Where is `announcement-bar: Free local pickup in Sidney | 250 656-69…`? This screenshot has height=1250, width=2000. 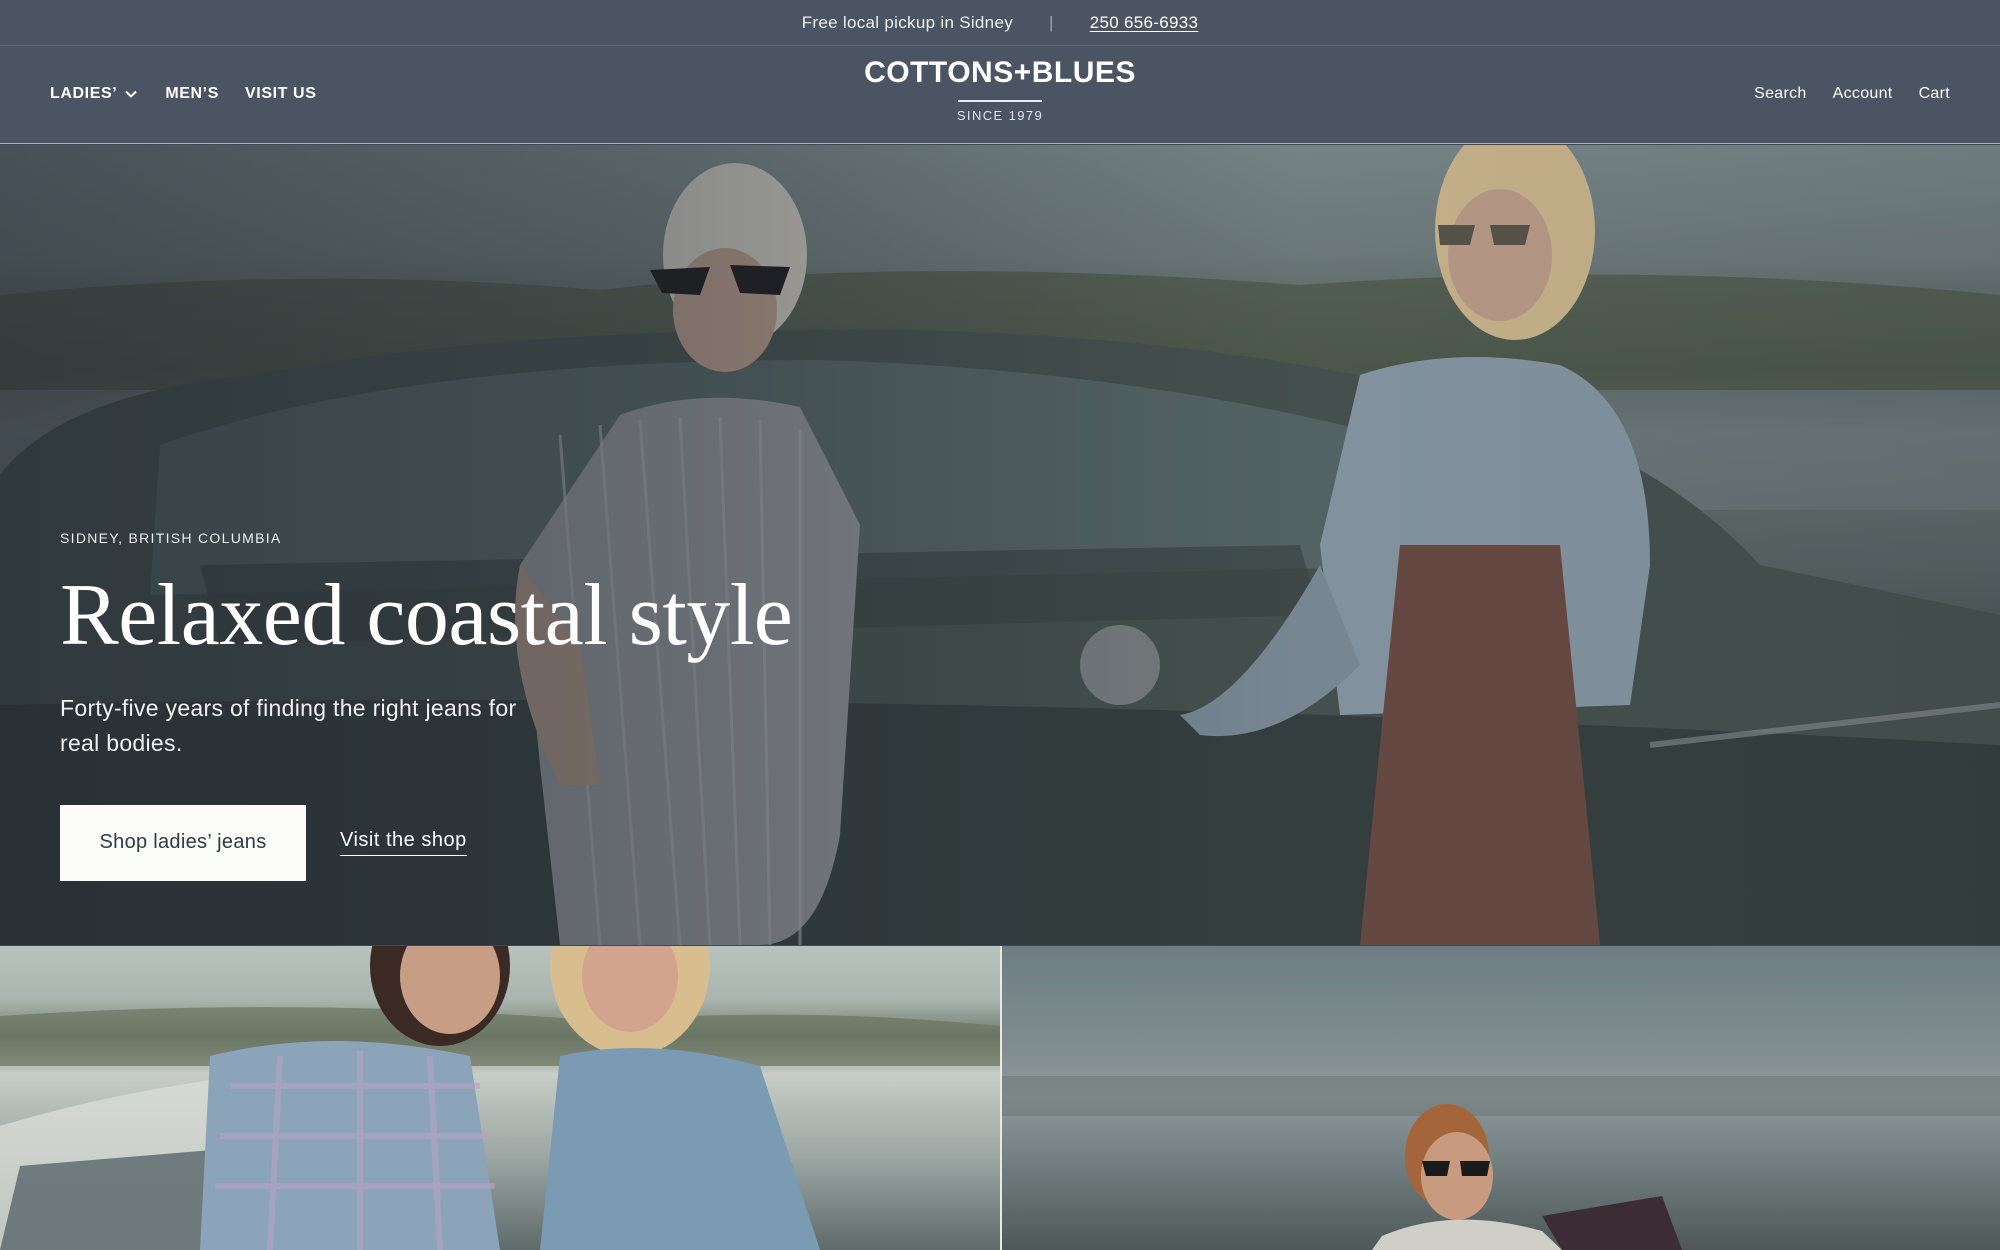
announcement-bar: Free local pickup in Sidney | 250 656-69… is located at coordinates (1000, 23).